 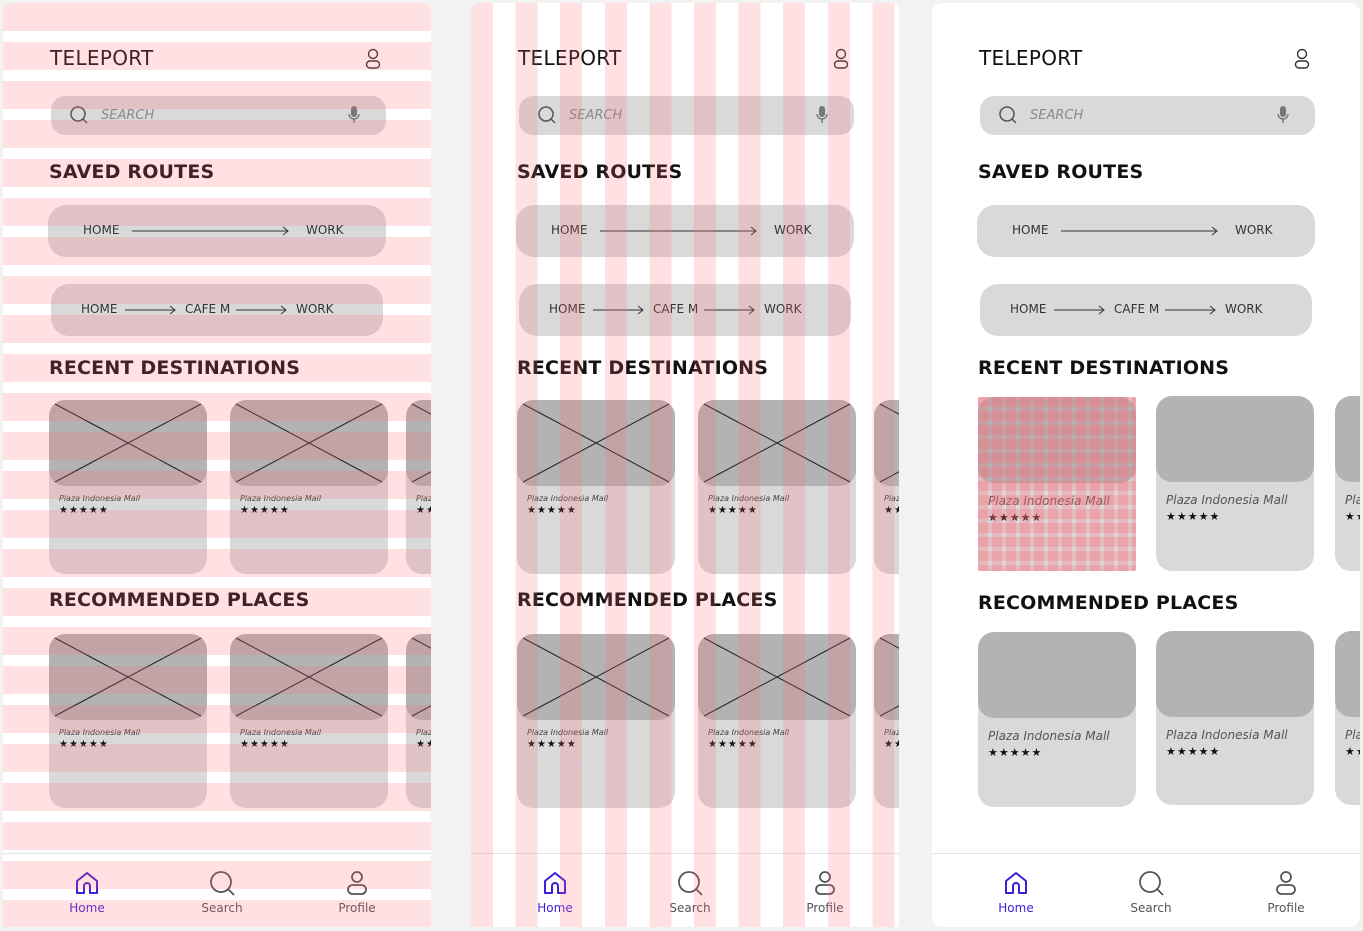 I want to click on recent-destination-card-selected: Plaza Indonesia Mall ★★★★★, so click(x=1057, y=484).